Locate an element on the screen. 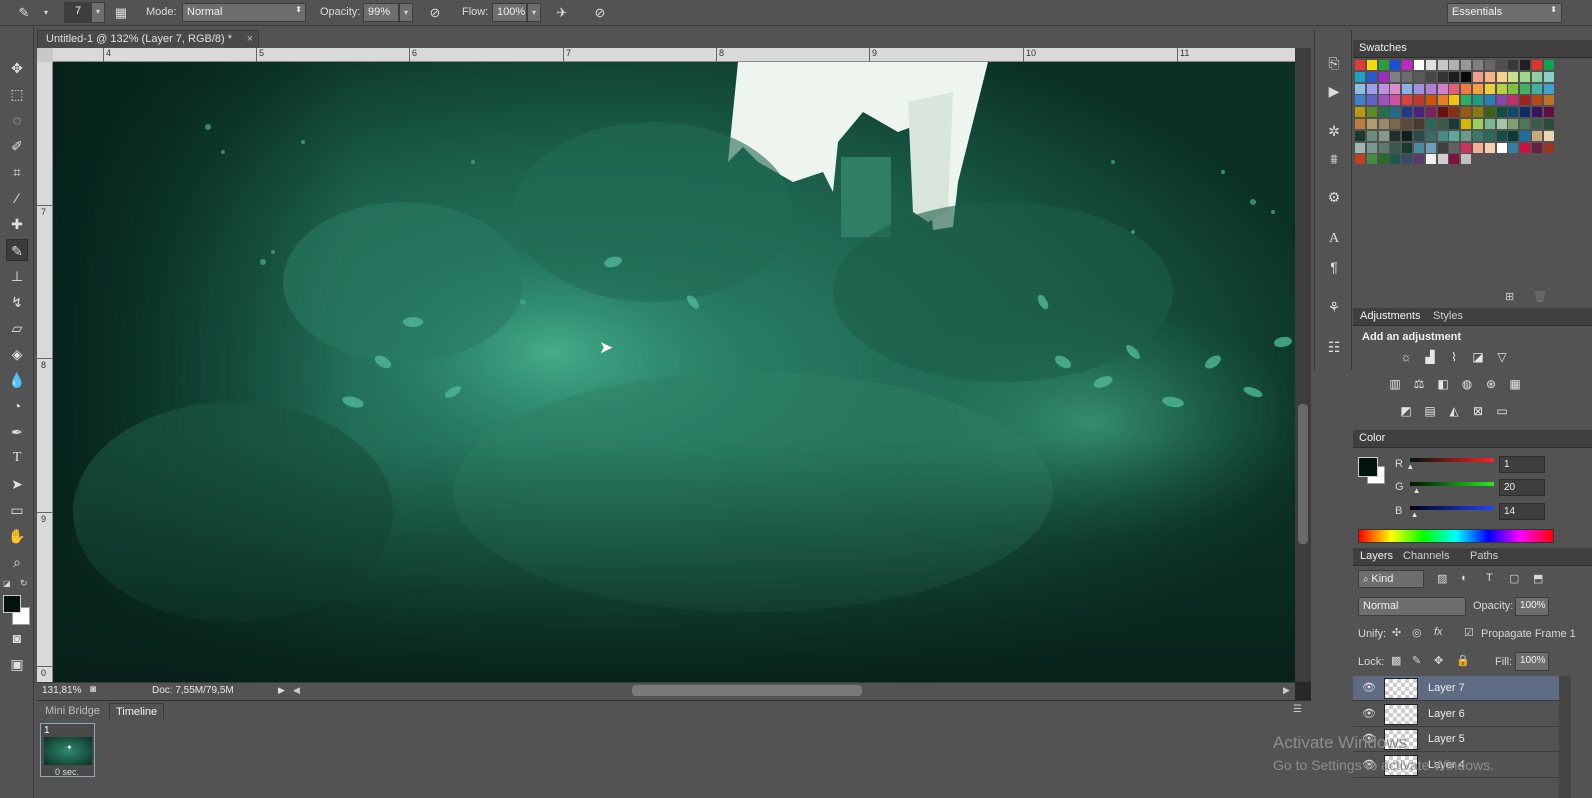 This screenshot has height=798, width=1592. hand-tool-icon: ✋ is located at coordinates (17, 536).